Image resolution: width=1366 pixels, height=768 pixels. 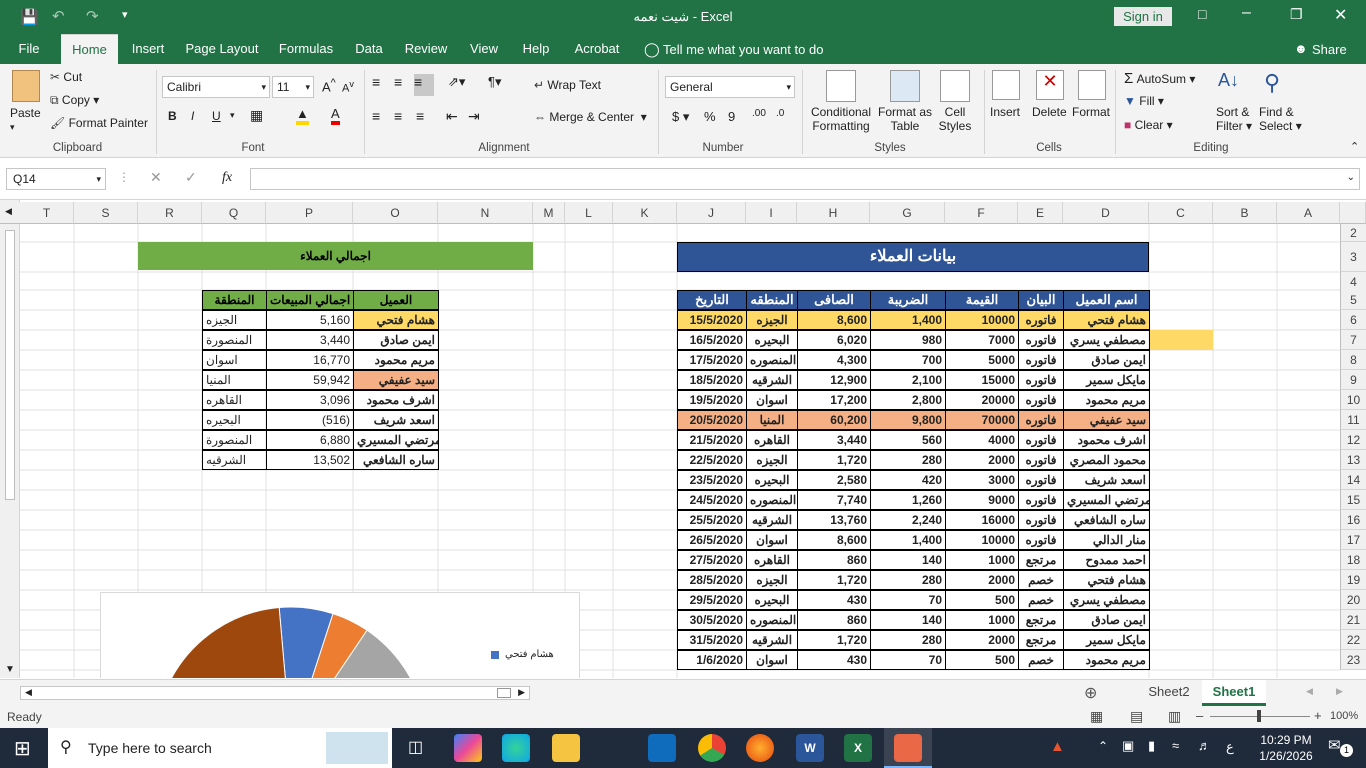 What do you see at coordinates (1286, 756) in the screenshot?
I see `clock-date: 1/26/2026` at bounding box center [1286, 756].